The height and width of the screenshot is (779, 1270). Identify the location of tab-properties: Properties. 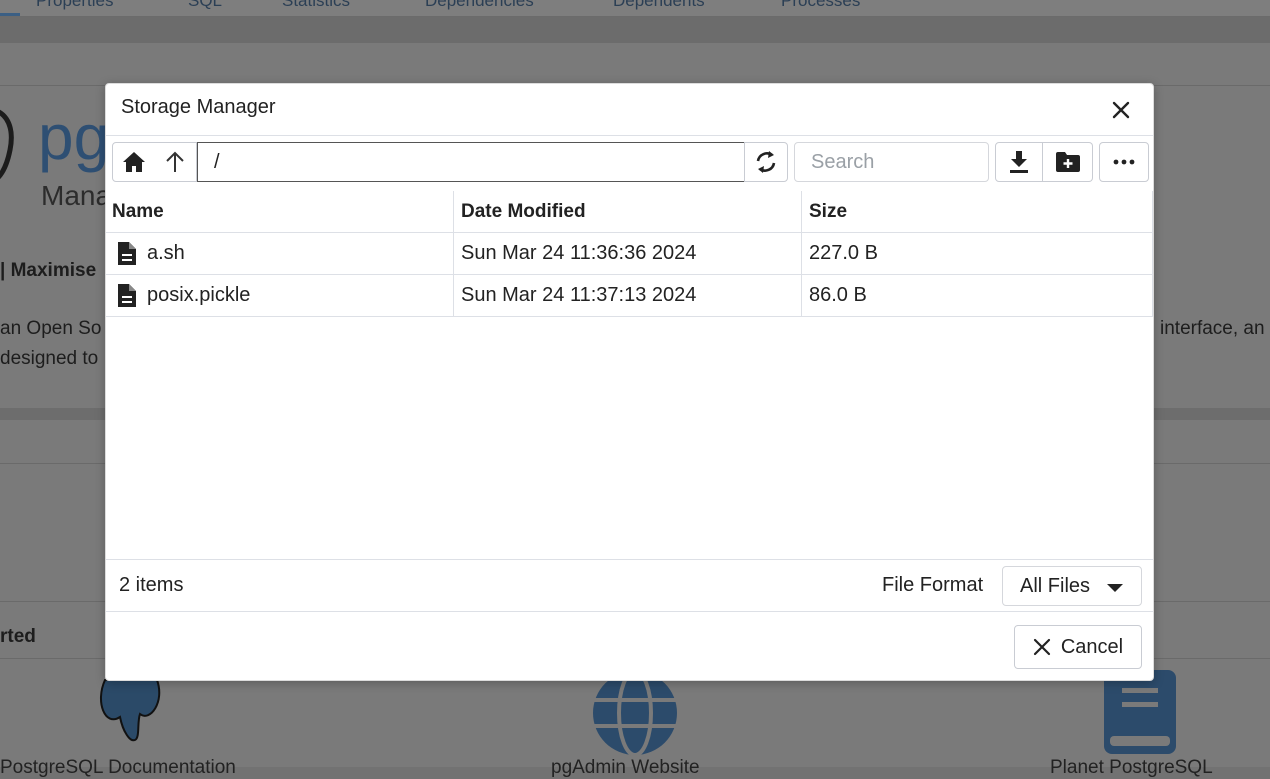
(75, 5).